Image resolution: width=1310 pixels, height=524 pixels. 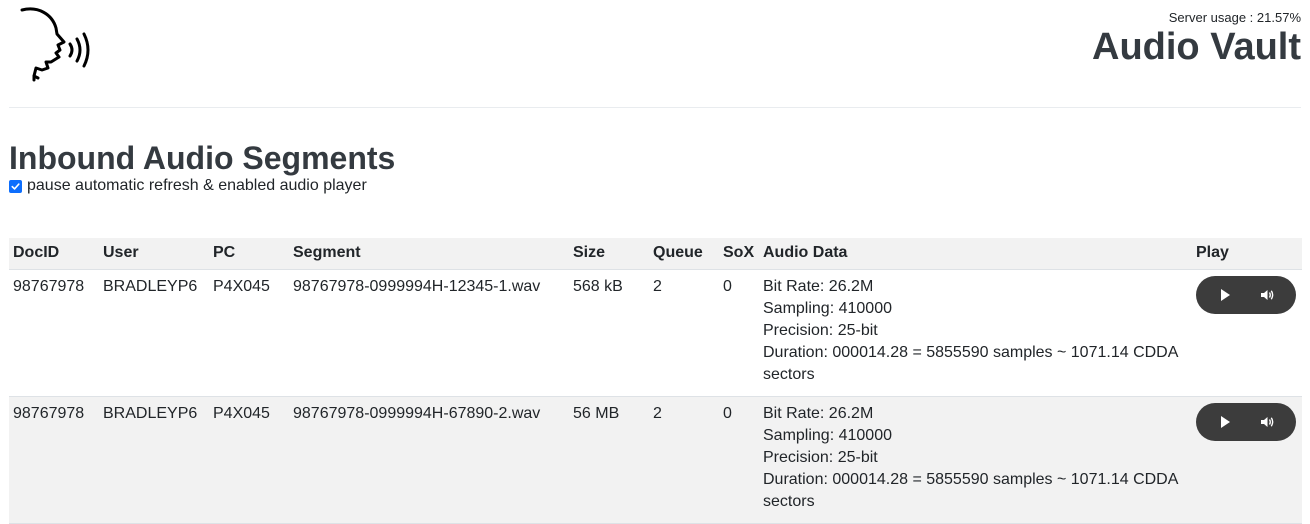 I want to click on col-sox: SoX, so click(x=739, y=254).